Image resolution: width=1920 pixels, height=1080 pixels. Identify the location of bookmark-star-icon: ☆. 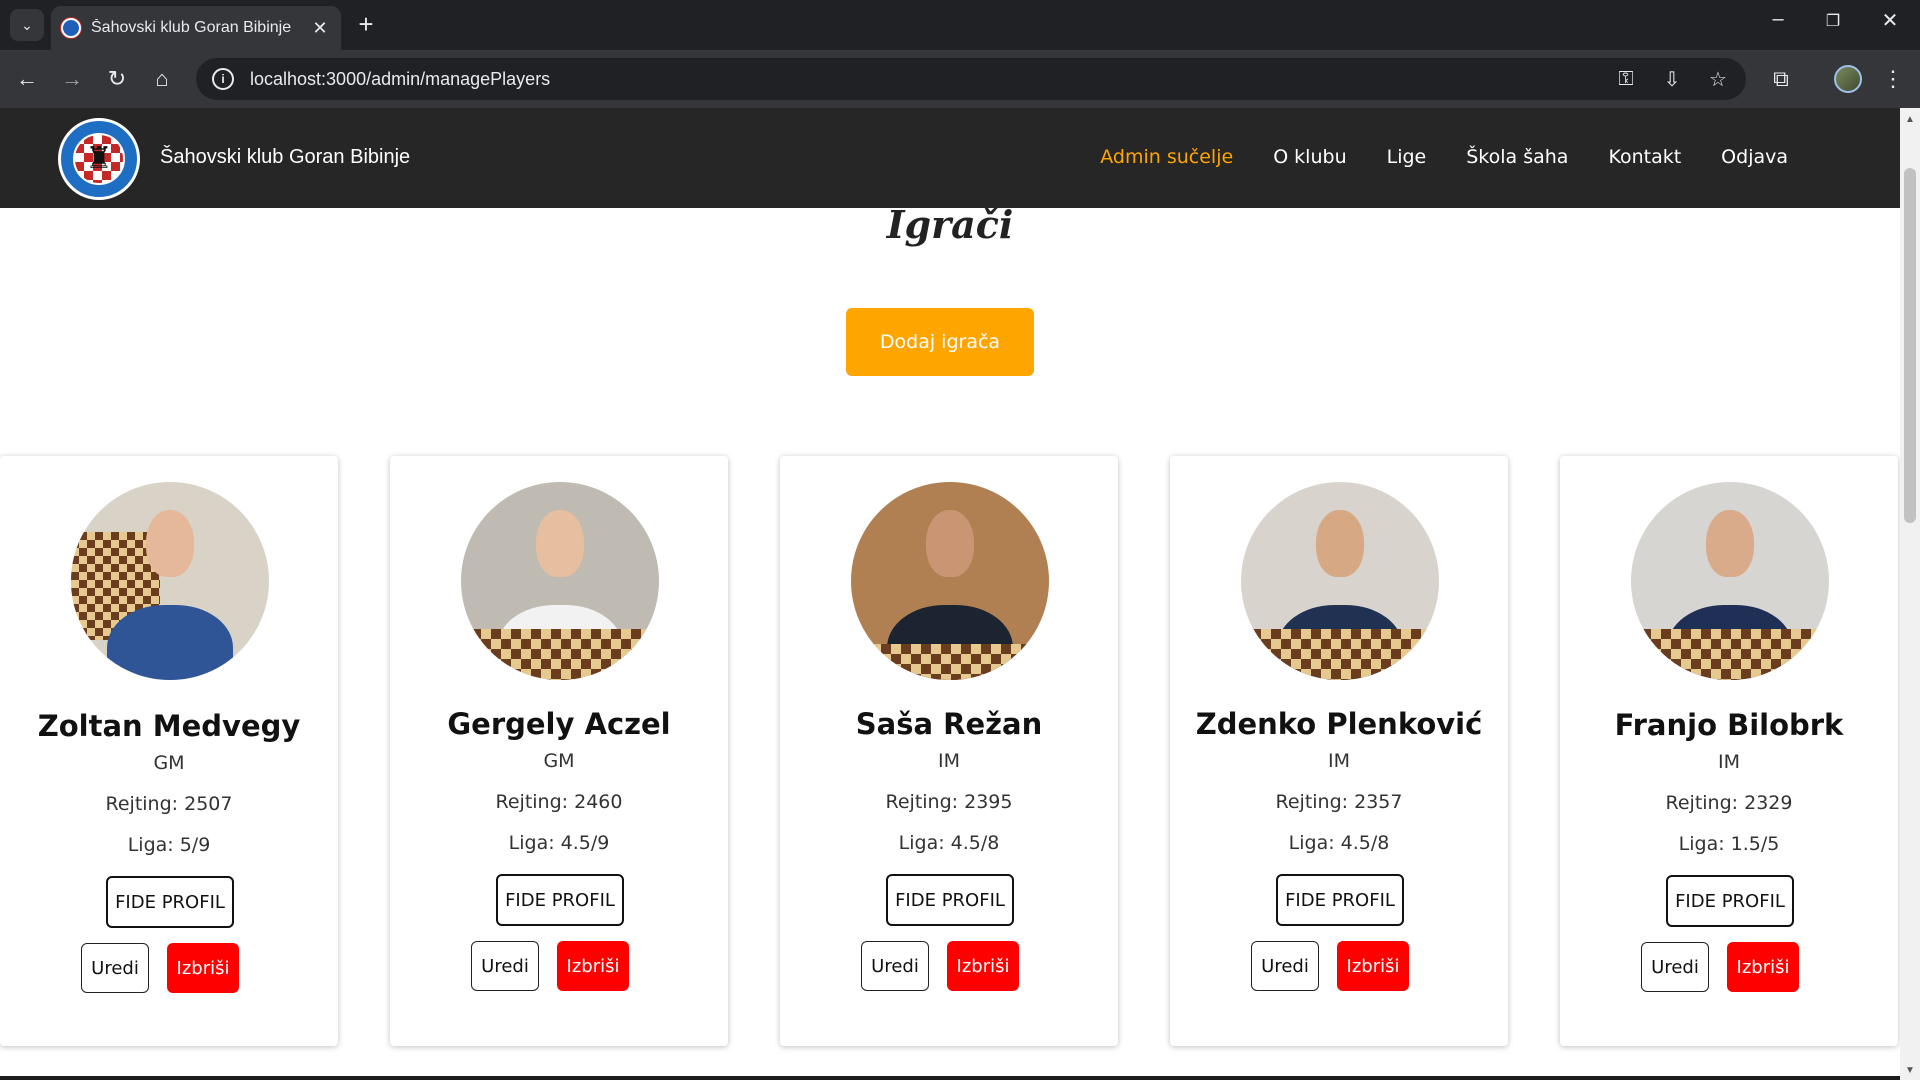
(1718, 79).